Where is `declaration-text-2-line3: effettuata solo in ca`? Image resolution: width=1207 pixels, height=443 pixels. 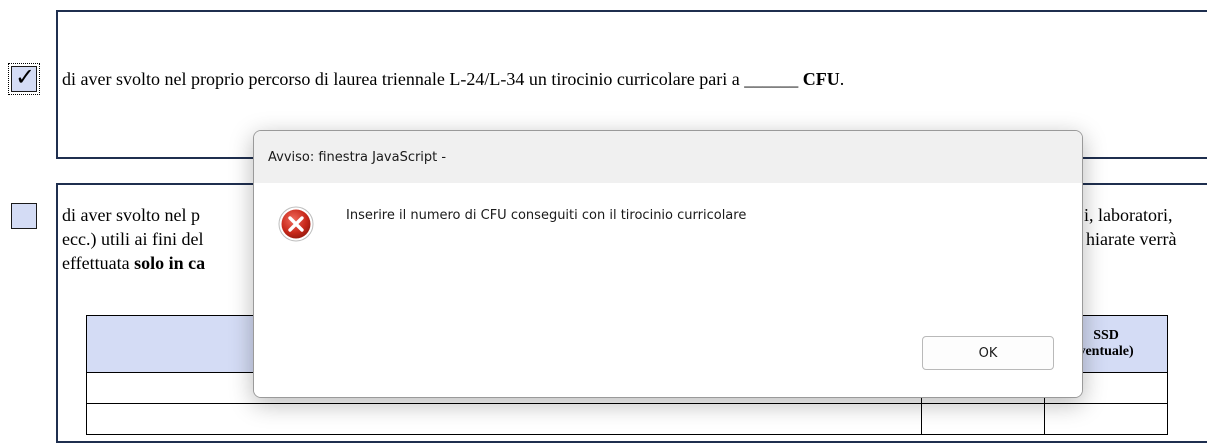
declaration-text-2-line3: effettuata solo in ca is located at coordinates (133, 263).